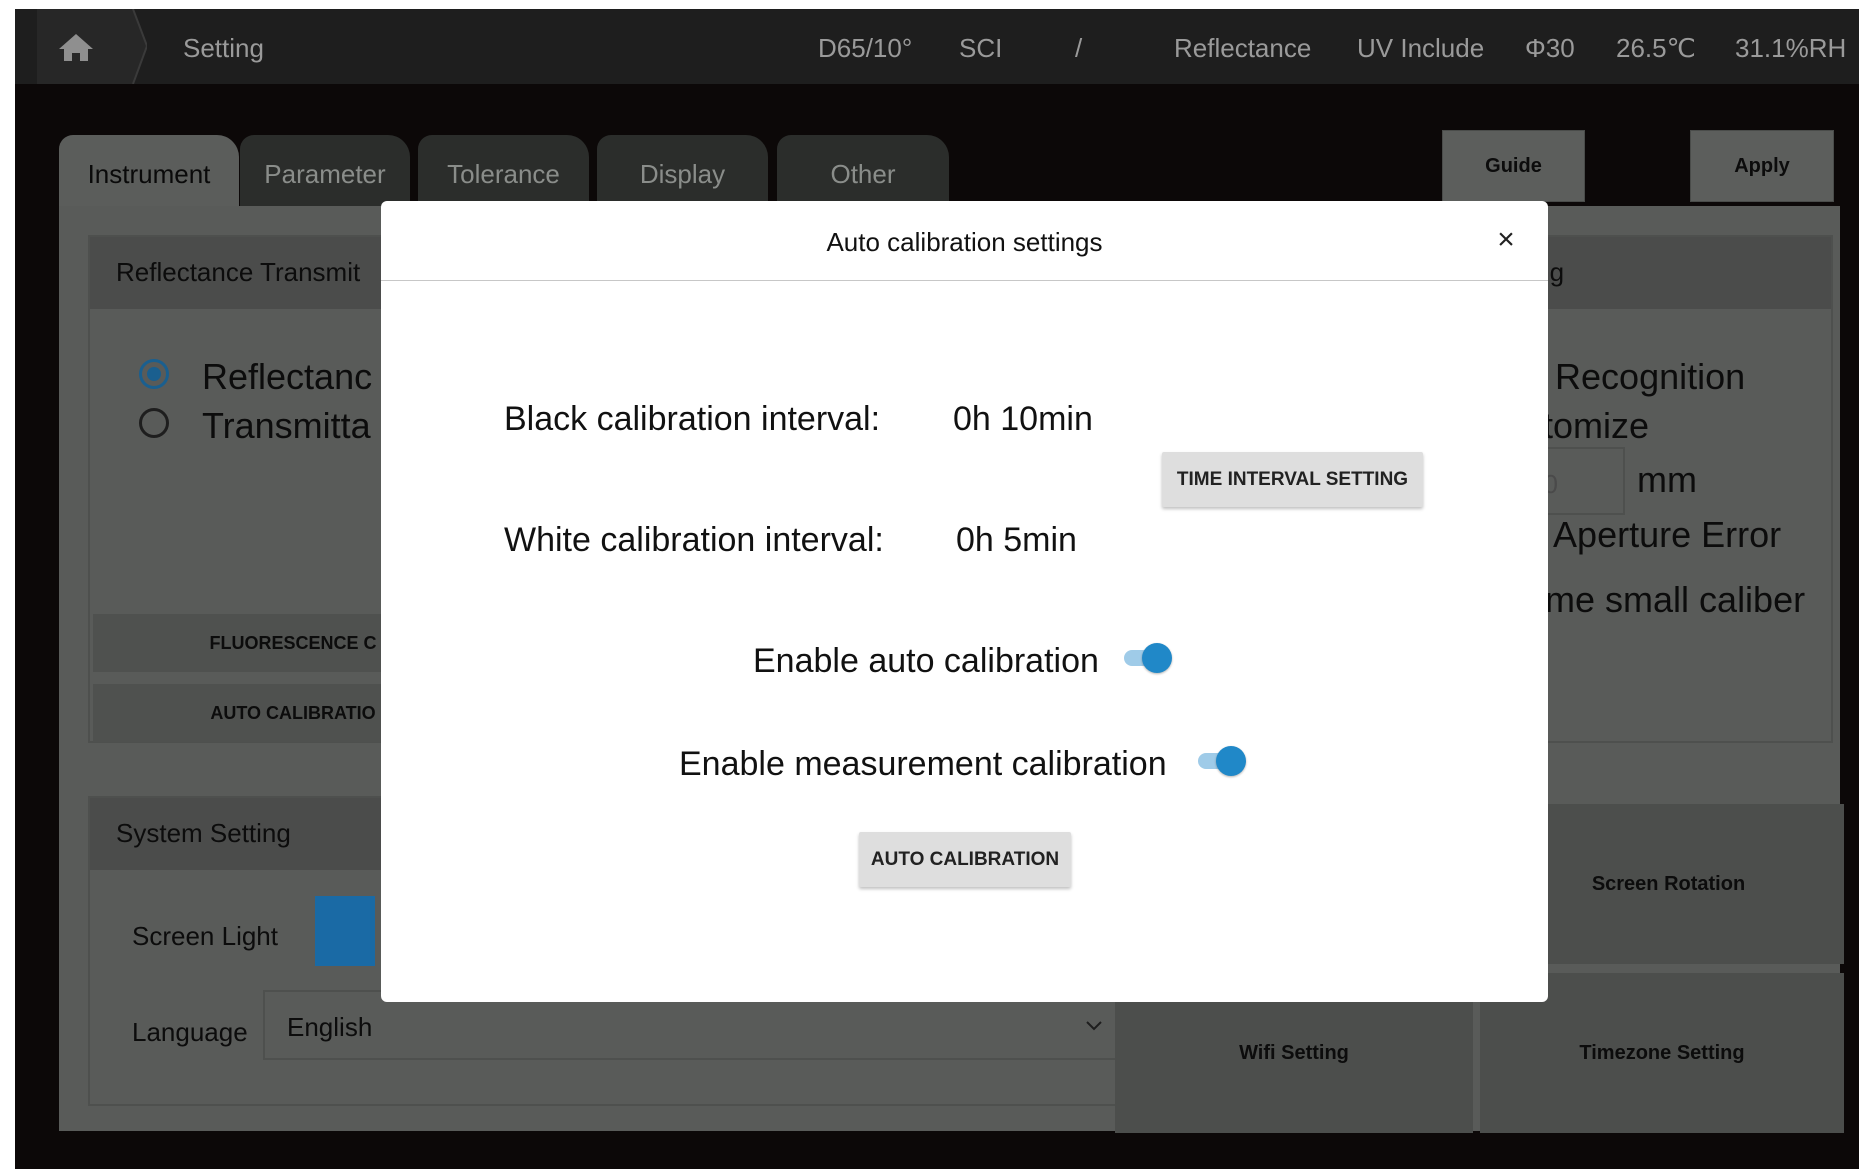 This screenshot has width=1859, height=1169. What do you see at coordinates (1635, 376) in the screenshot?
I see `auto-recognition-label: o Recognition` at bounding box center [1635, 376].